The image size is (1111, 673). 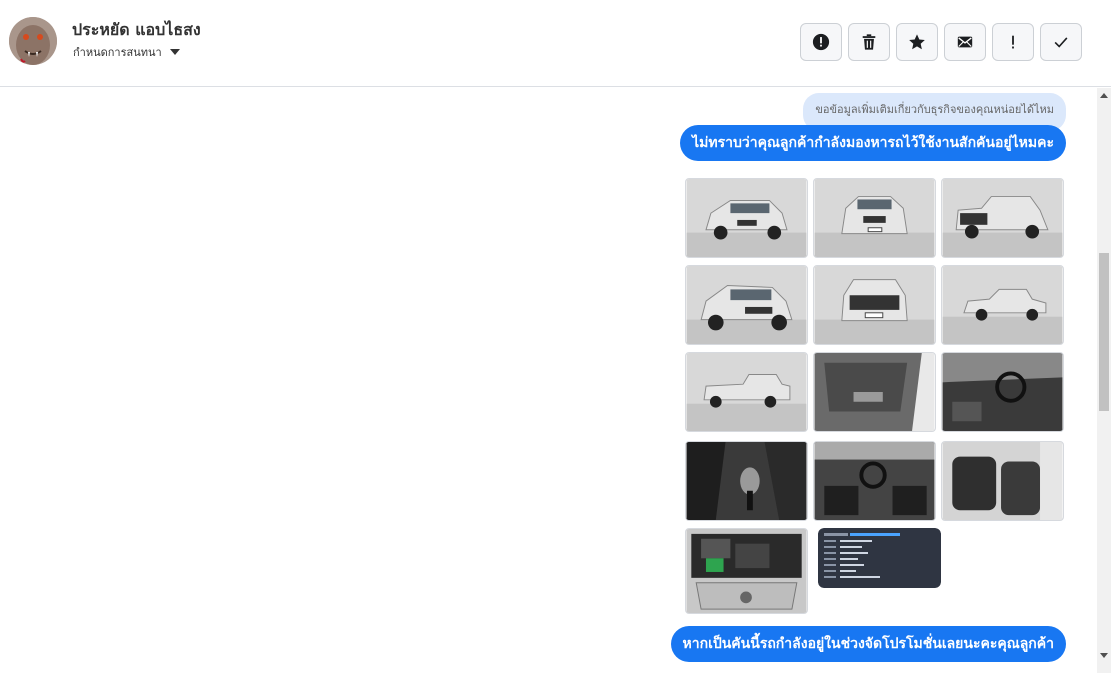 What do you see at coordinates (136, 30) in the screenshot?
I see `contact-name: ประหยัด แอบไธสง` at bounding box center [136, 30].